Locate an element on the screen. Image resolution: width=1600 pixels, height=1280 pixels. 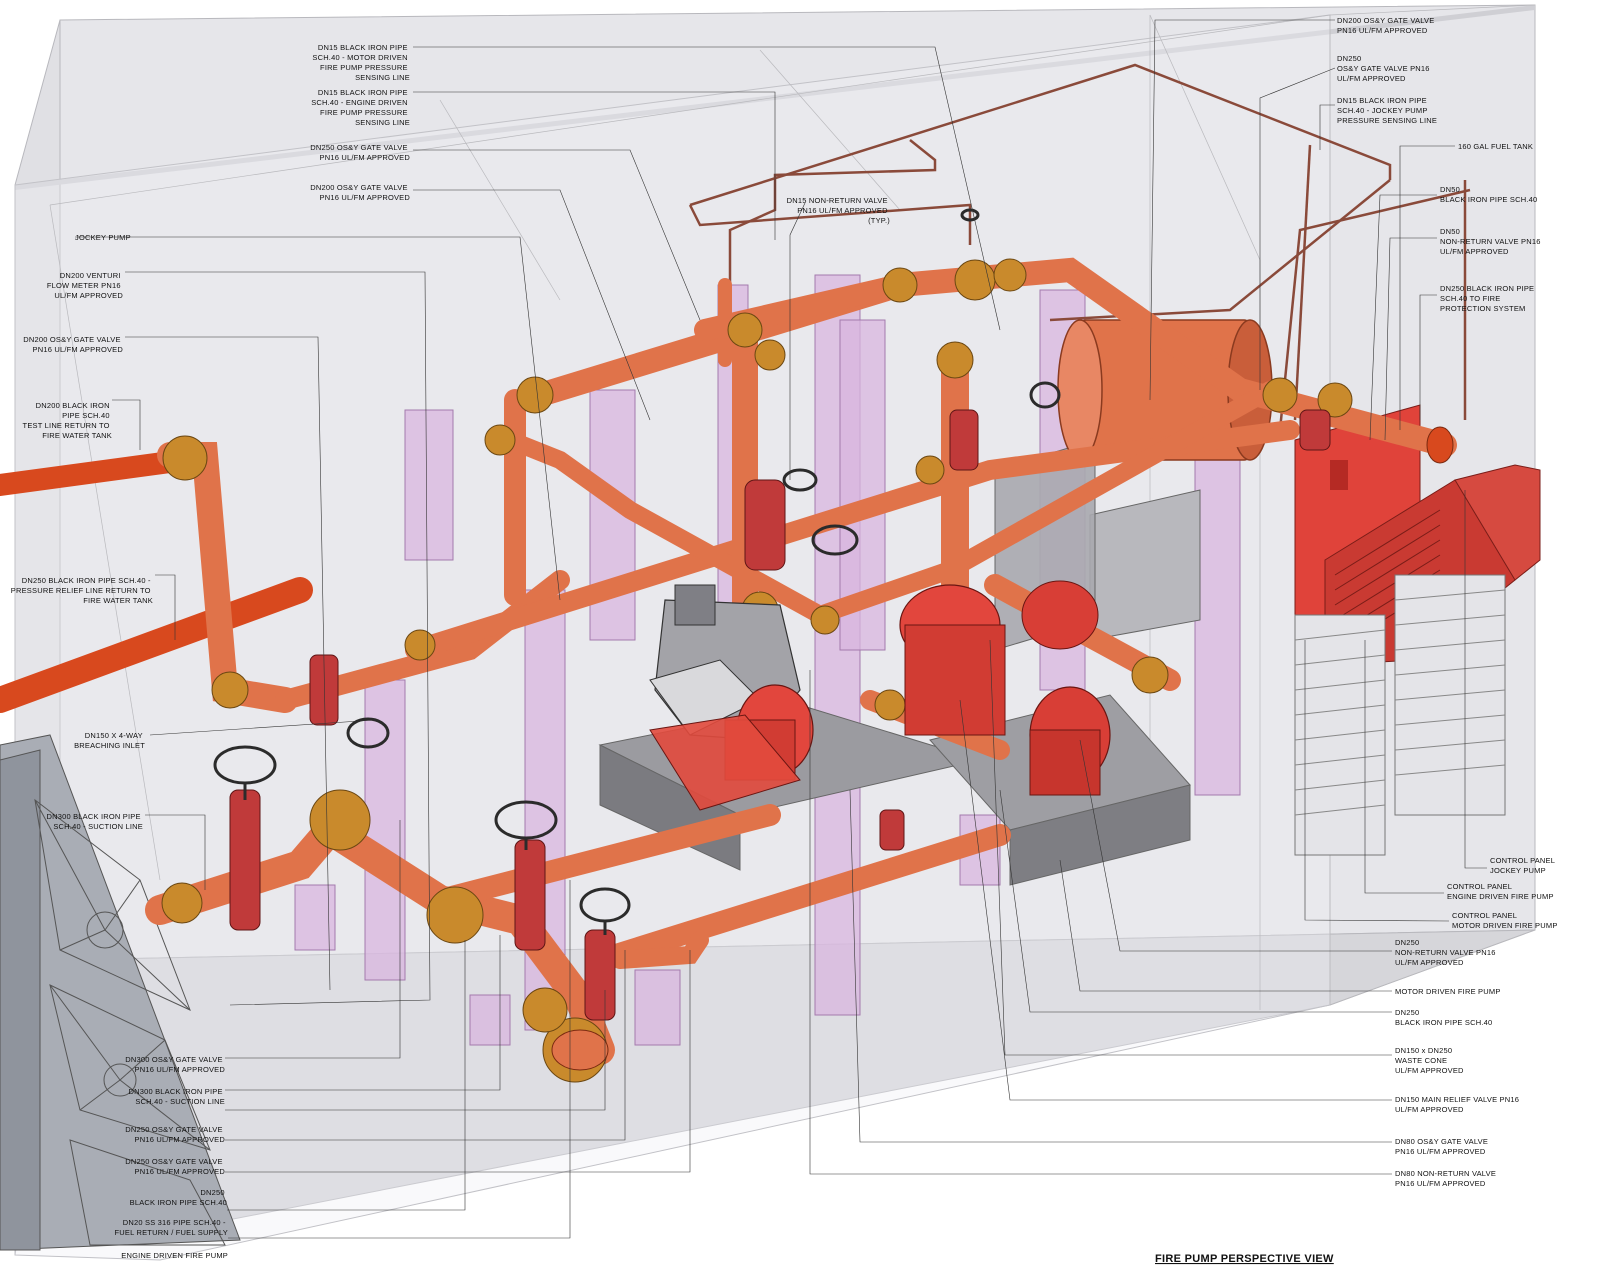
label-control-panel-jockey: CONTROL PANEL JOCKEY PUMP is located at coordinates (1523, 865).